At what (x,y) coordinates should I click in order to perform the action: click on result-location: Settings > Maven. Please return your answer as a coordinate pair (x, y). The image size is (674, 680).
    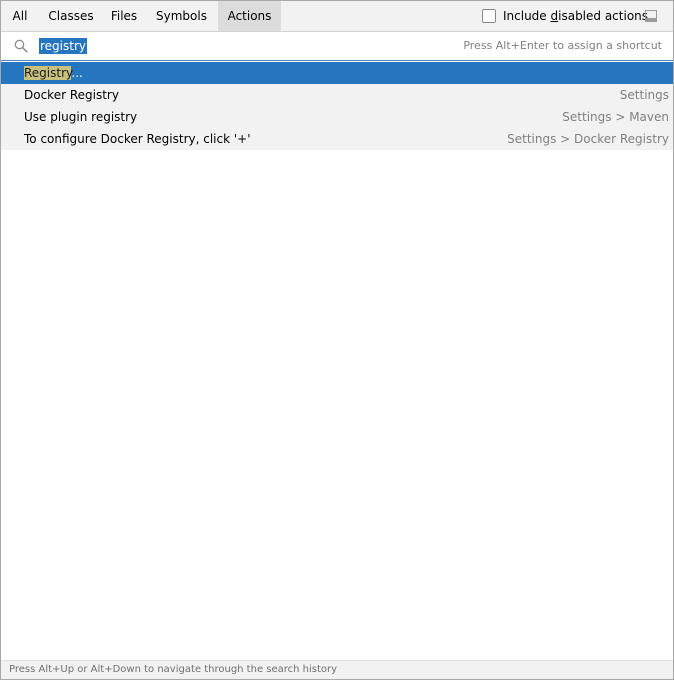
    Looking at the image, I should click on (615, 117).